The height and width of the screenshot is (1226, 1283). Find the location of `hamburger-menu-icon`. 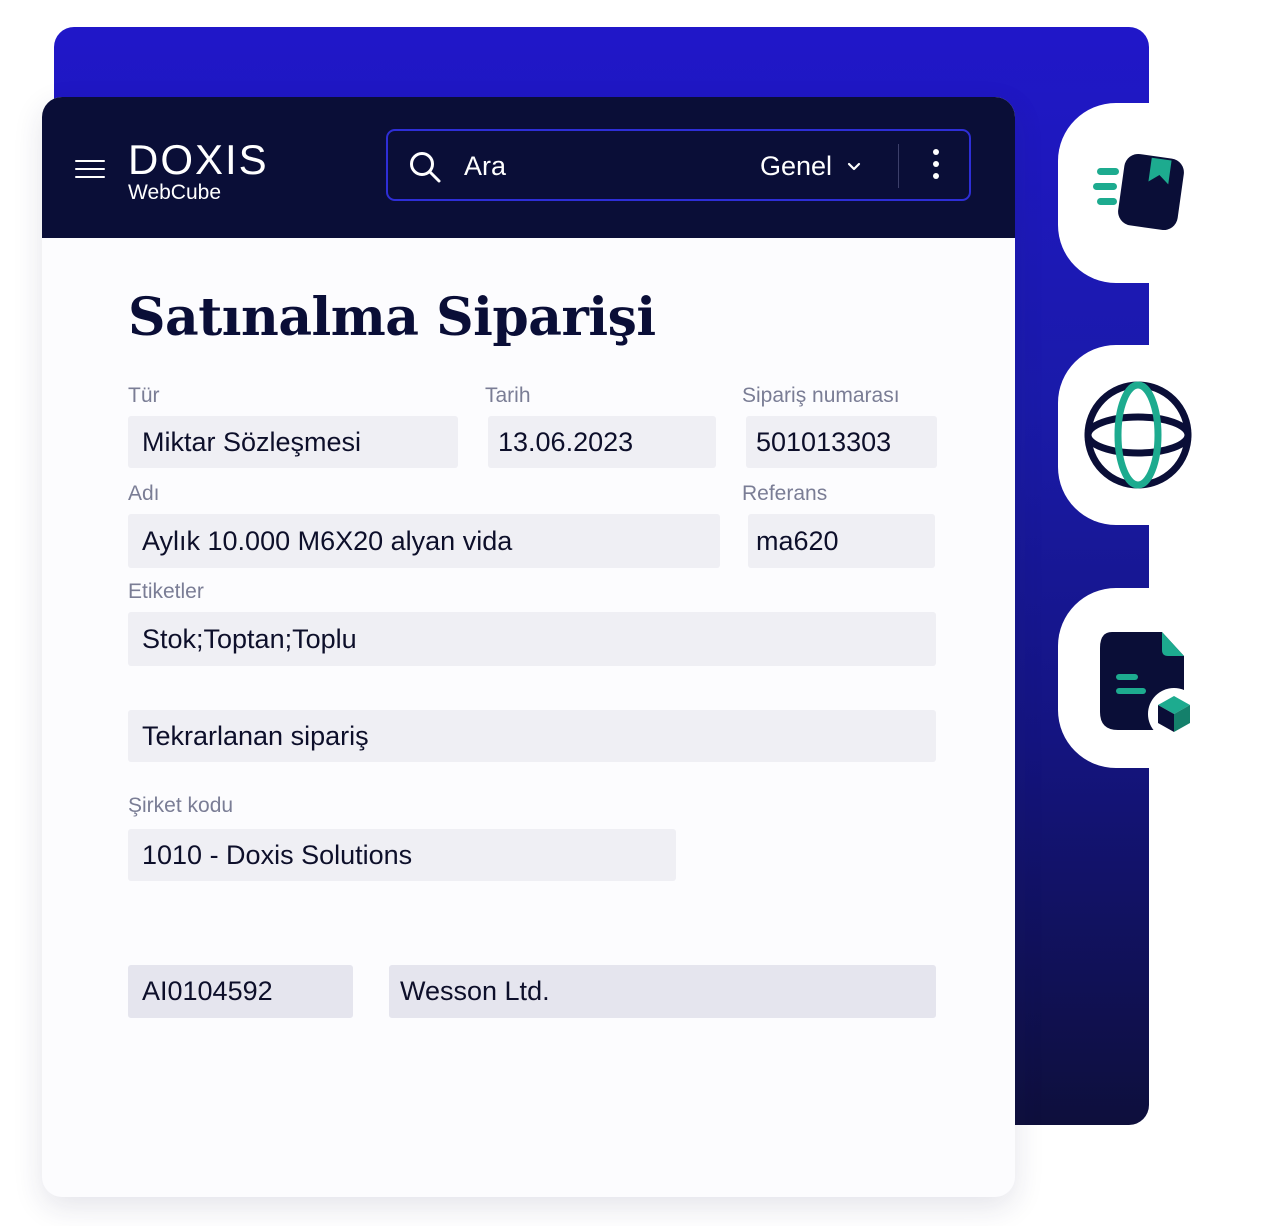

hamburger-menu-icon is located at coordinates (90, 170).